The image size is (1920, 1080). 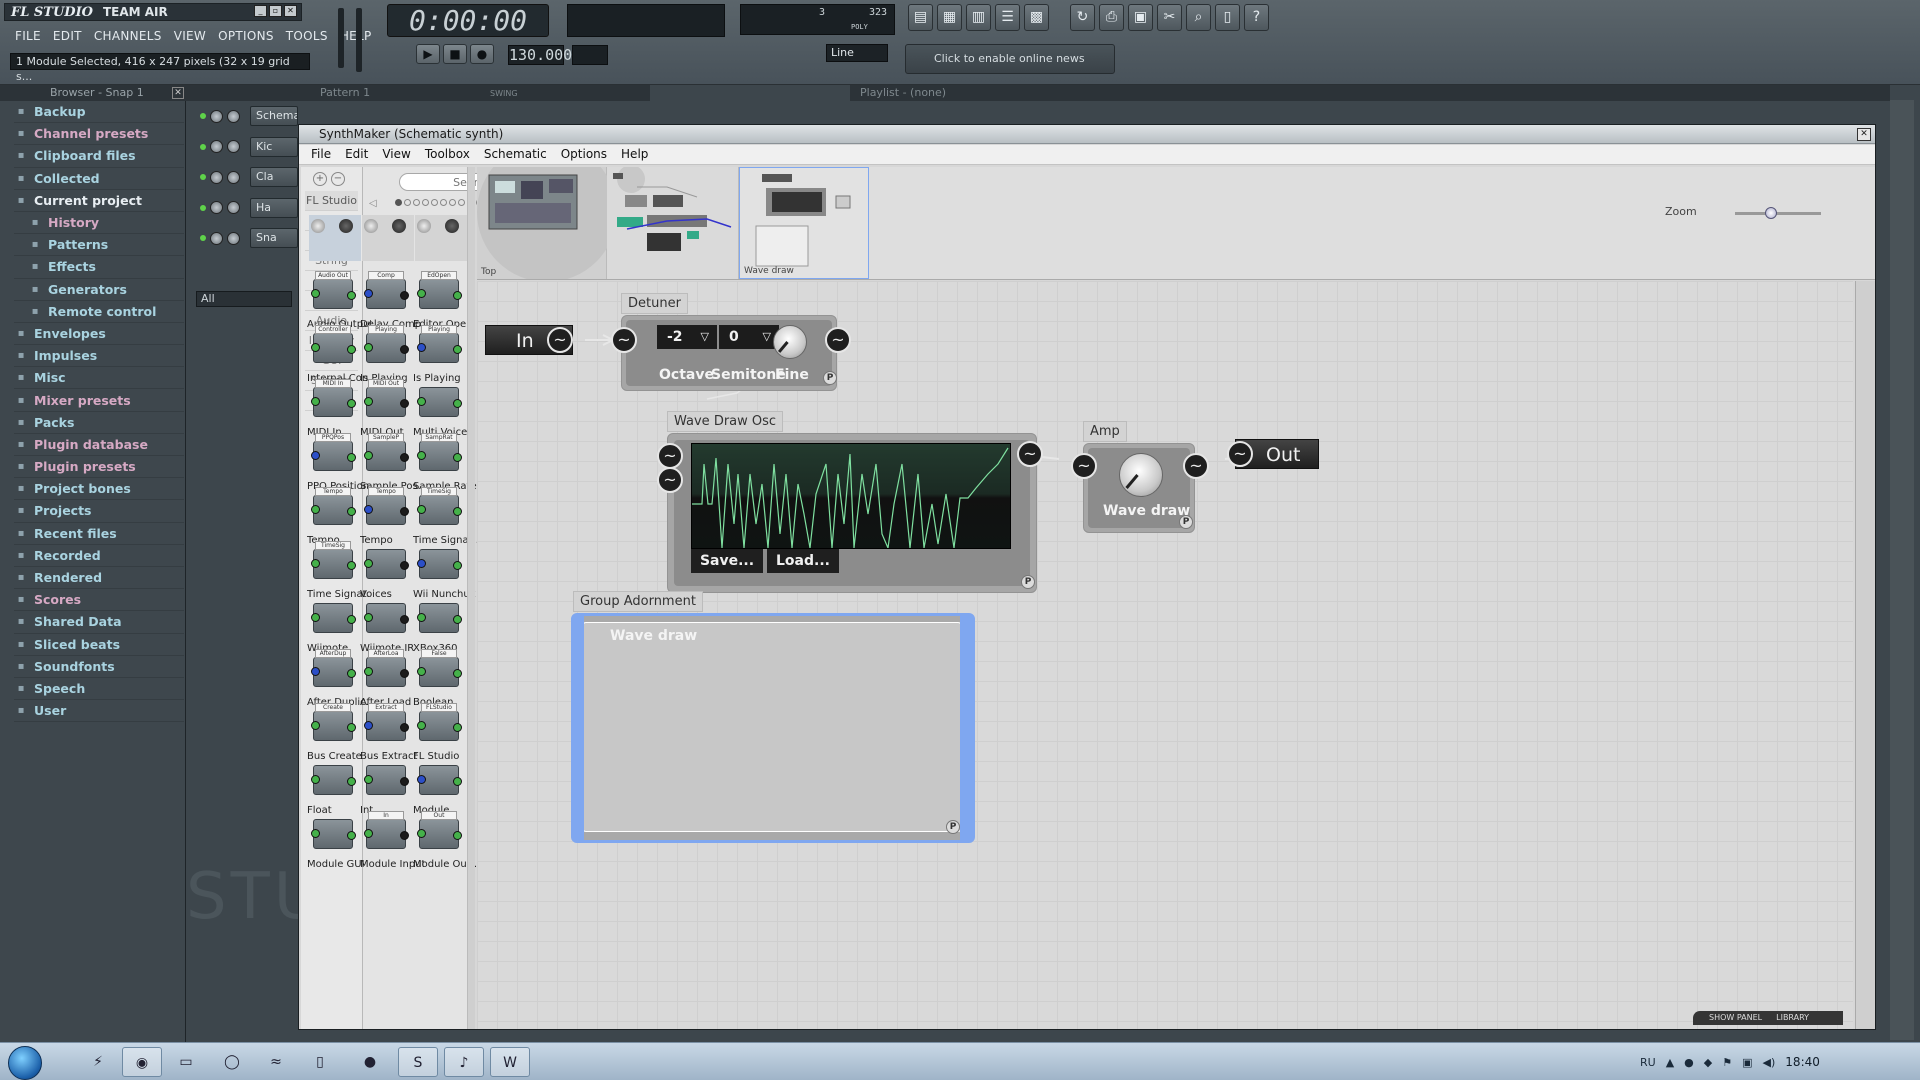 What do you see at coordinates (99, 223) in the screenshot?
I see `browser-item: ▪ History` at bounding box center [99, 223].